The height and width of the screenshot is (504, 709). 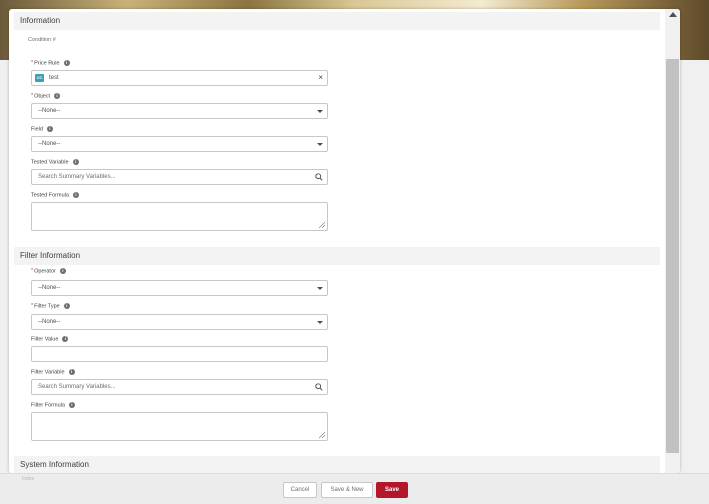 I want to click on label-text: Tested Variable, so click(x=50, y=162).